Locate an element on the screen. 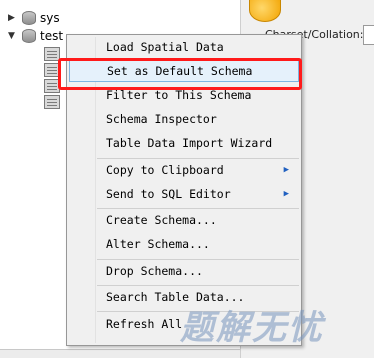  schema-logo-icon is located at coordinates (265, 11).